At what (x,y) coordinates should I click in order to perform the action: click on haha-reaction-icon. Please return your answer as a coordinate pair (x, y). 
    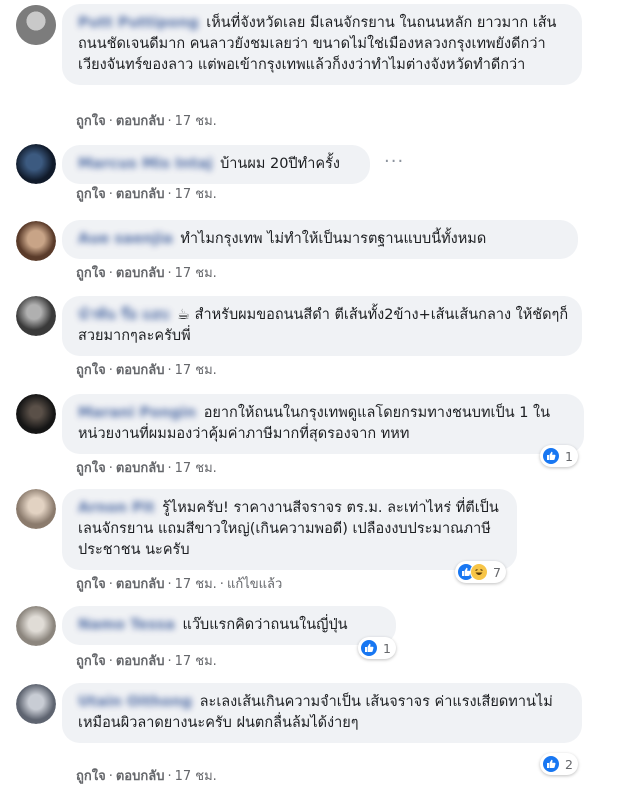
    Looking at the image, I should click on (479, 572).